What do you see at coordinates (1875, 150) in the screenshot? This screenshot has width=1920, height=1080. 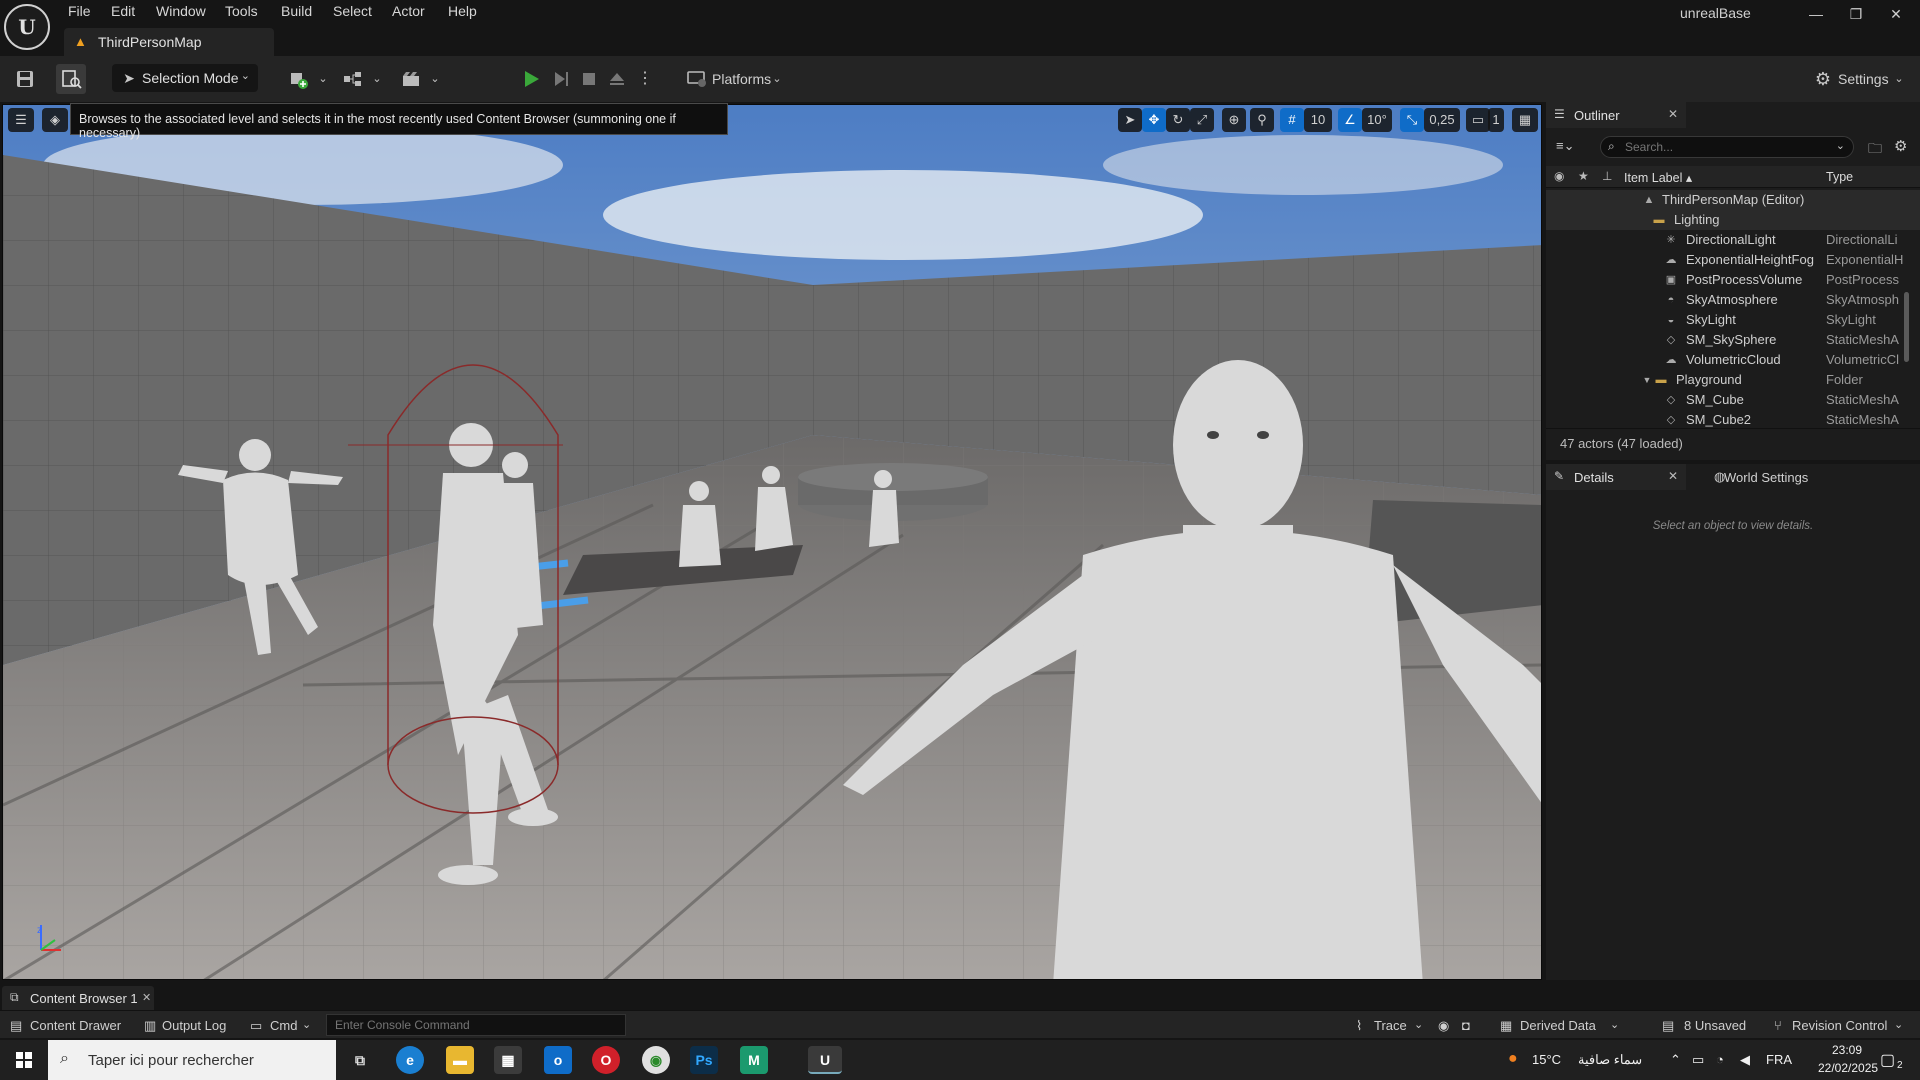 I see `add-folder-icon: 🗀` at bounding box center [1875, 150].